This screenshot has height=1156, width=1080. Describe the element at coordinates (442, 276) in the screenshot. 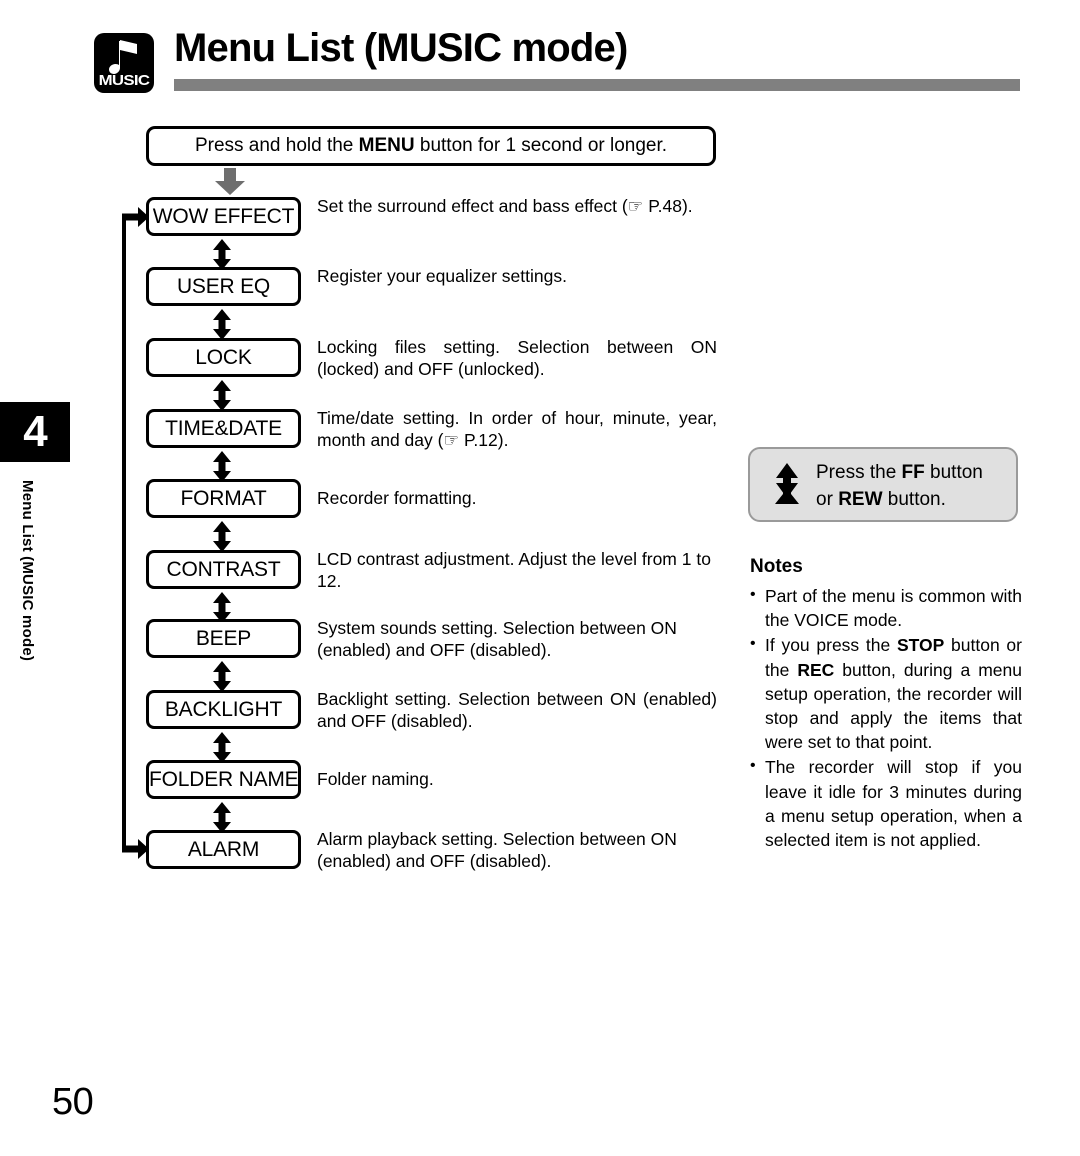

I see `menu-item-description: Register your equalizer settings.` at that location.